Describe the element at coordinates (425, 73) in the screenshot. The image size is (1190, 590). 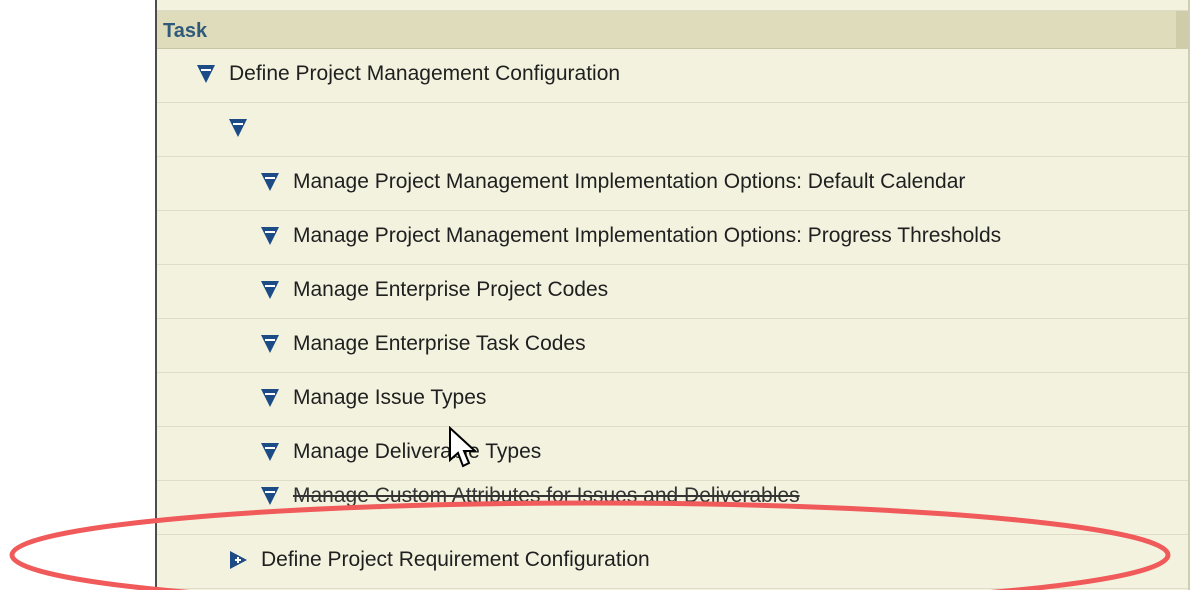
I see `tree-row-label: Define Project Management Configuration` at that location.